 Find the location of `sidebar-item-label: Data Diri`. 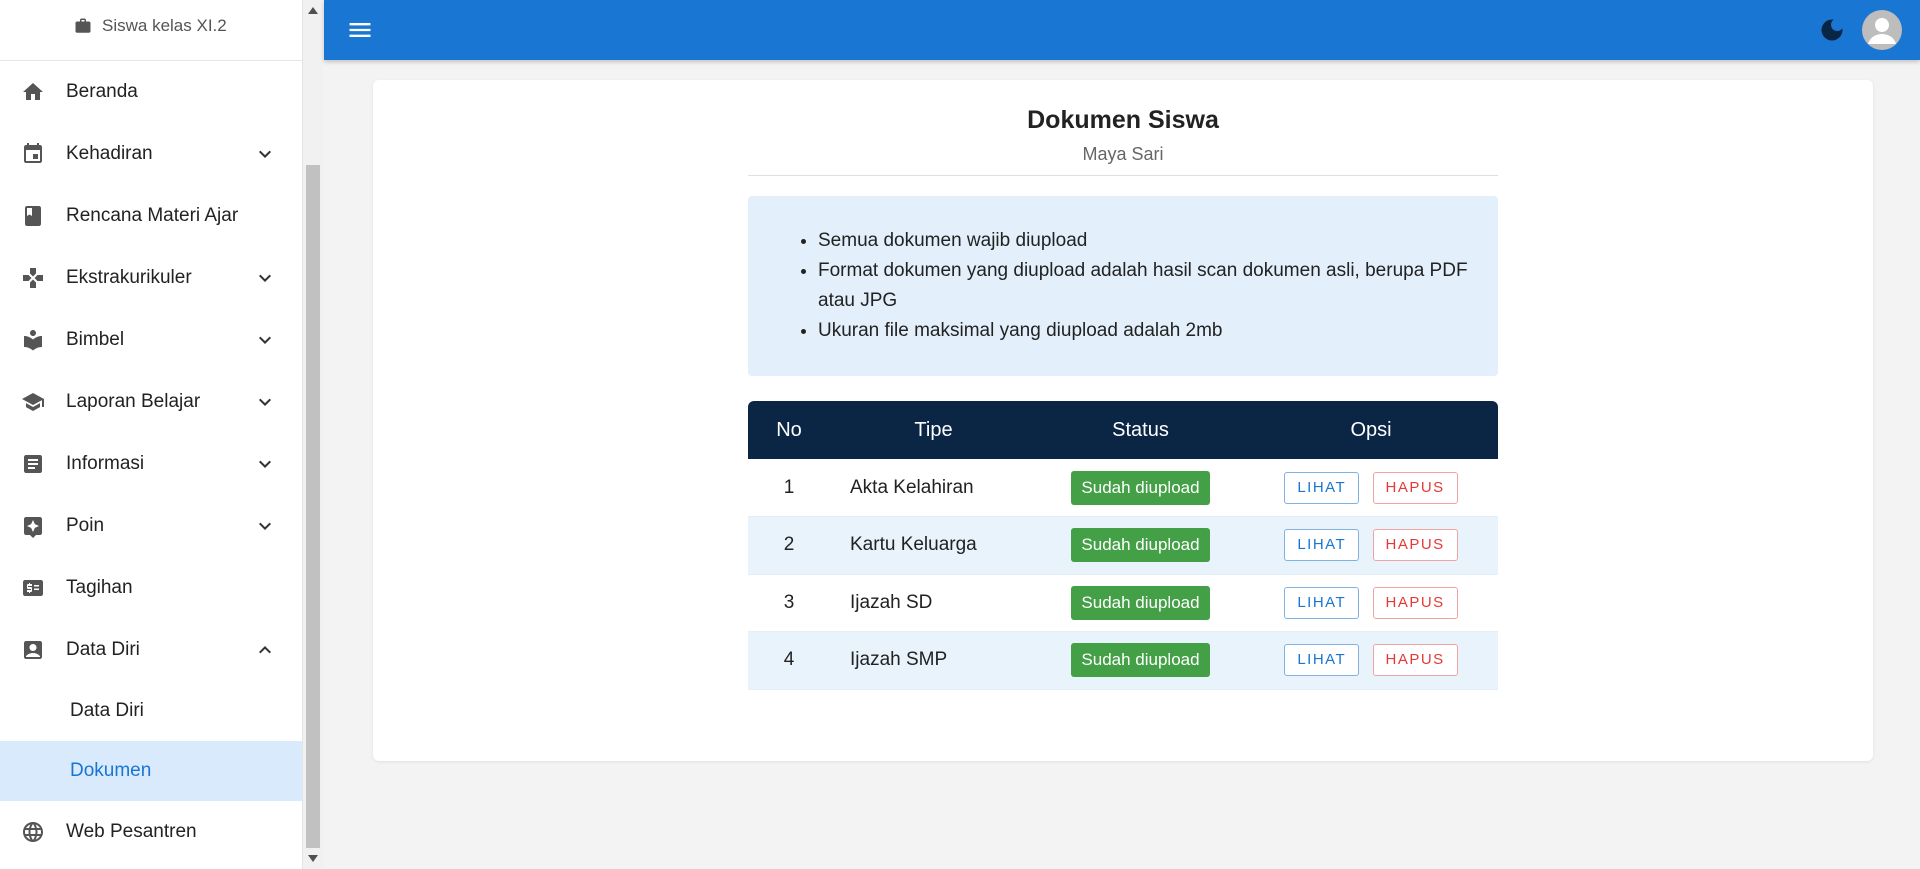

sidebar-item-label: Data Diri is located at coordinates (103, 649).